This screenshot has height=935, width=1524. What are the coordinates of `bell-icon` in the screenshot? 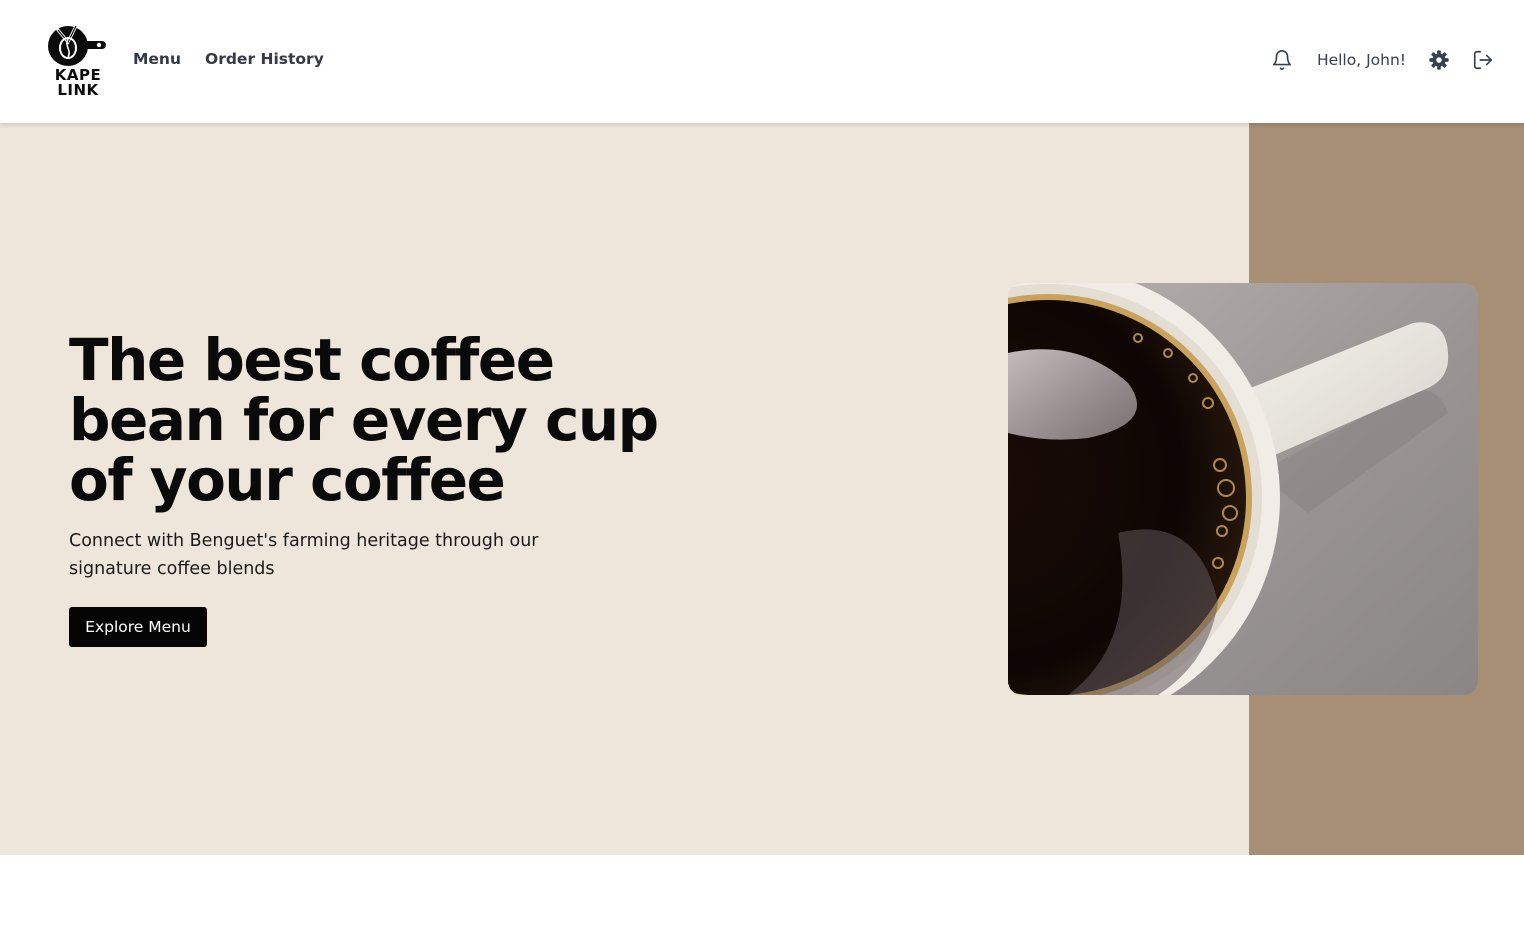 It's located at (1282, 60).